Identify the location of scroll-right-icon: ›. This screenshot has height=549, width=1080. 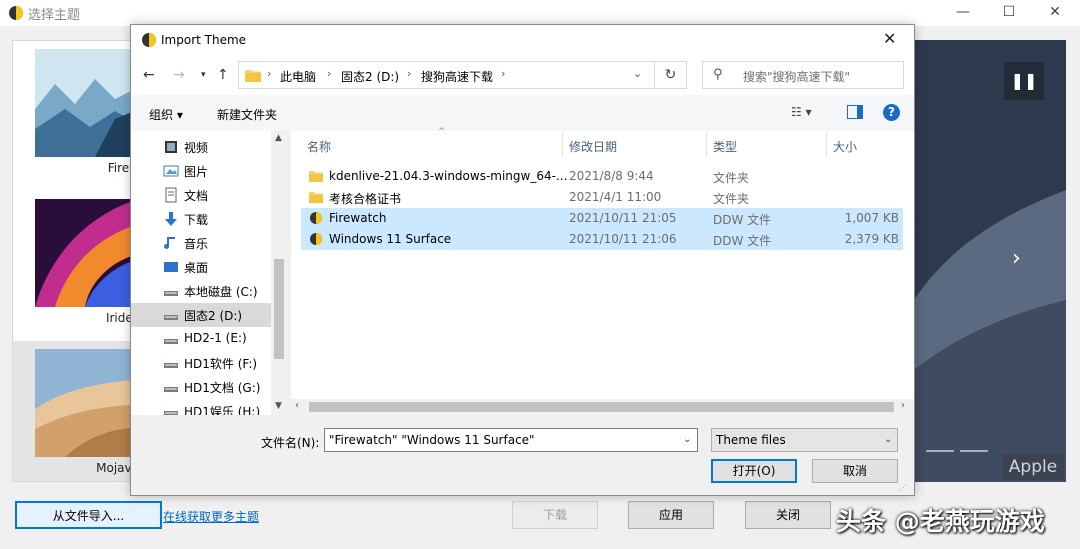
(903, 405).